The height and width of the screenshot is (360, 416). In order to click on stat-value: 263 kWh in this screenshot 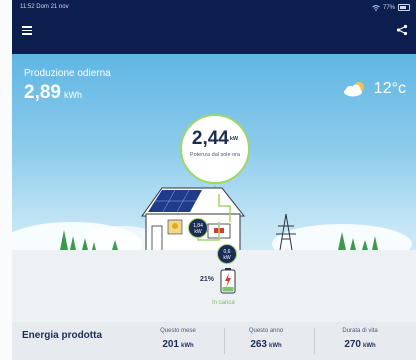, I will do `click(266, 344)`.